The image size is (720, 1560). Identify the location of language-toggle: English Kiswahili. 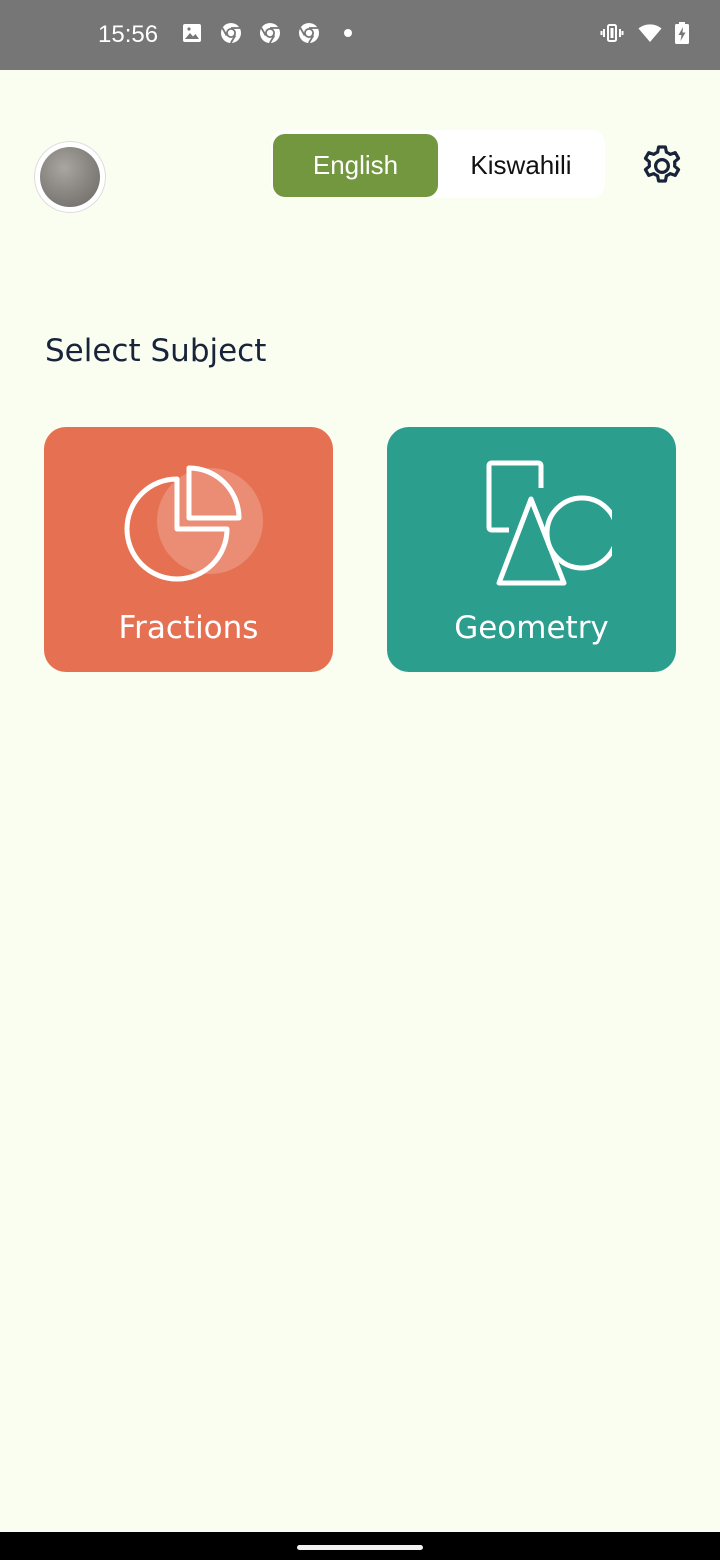
(438, 164).